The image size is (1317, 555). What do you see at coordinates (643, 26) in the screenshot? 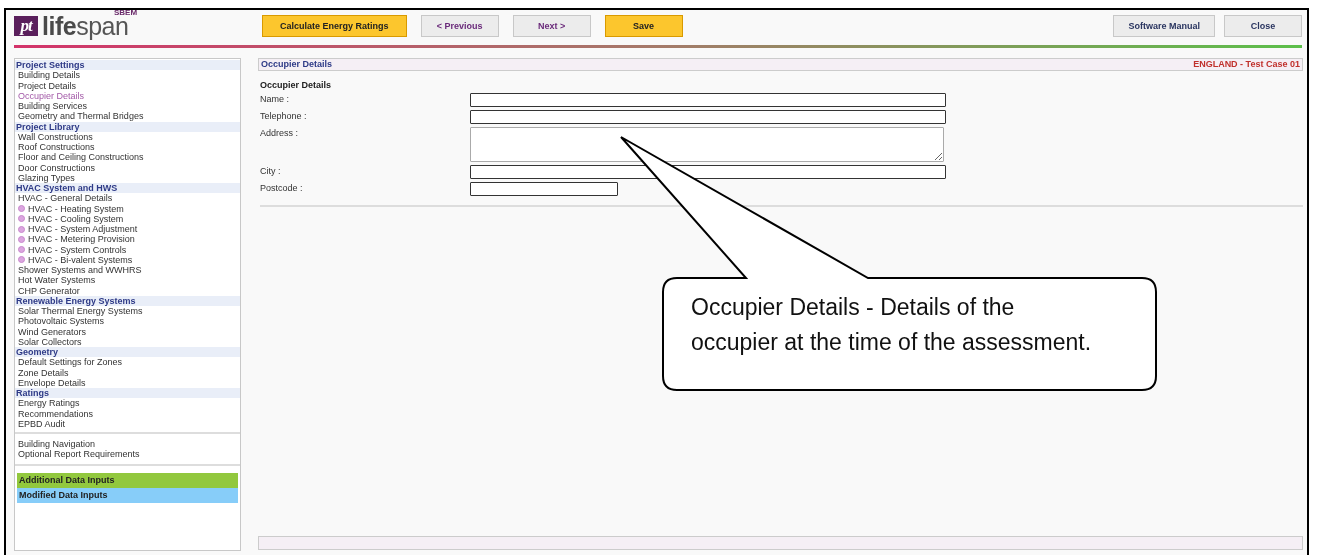
I see `action-button: Save` at bounding box center [643, 26].